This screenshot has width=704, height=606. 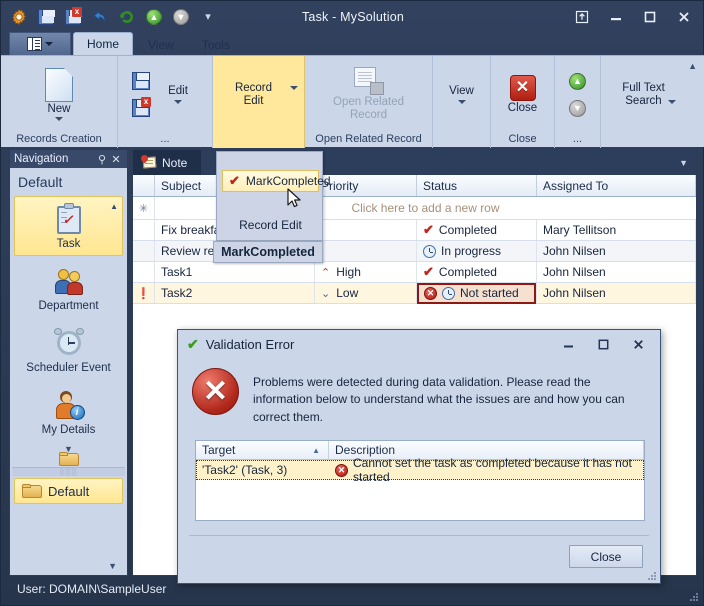 I want to click on sidebar-item-label: Department, so click(x=68, y=306).